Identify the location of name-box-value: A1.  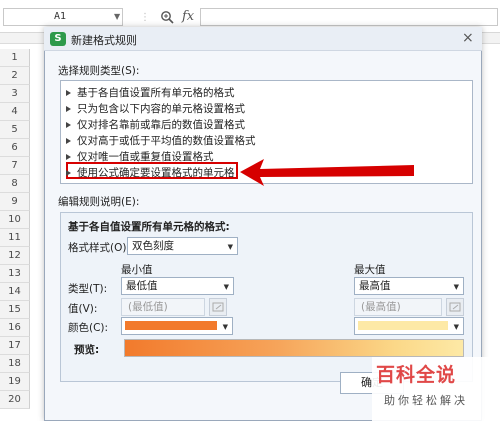
(60, 16).